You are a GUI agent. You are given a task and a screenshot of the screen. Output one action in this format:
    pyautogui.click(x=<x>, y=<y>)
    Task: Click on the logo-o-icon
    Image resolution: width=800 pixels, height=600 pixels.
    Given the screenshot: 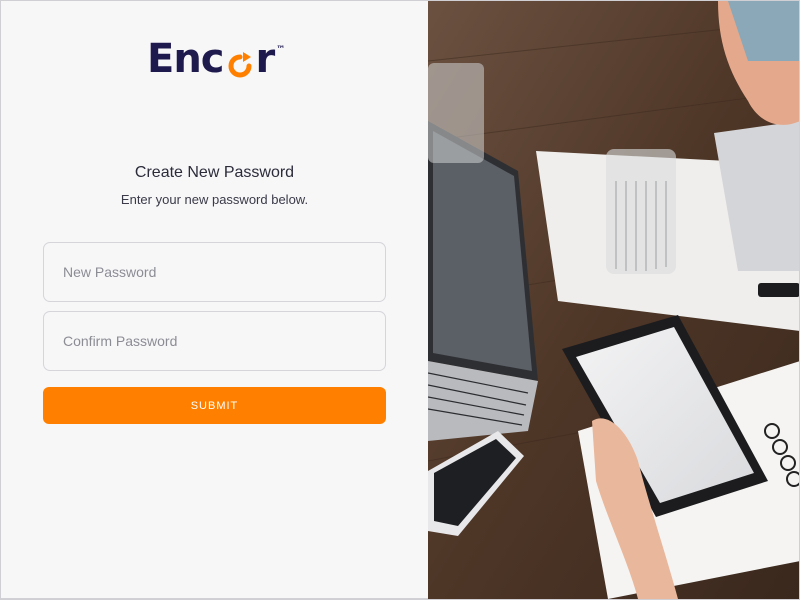 What is the action you would take?
    pyautogui.click(x=240, y=65)
    